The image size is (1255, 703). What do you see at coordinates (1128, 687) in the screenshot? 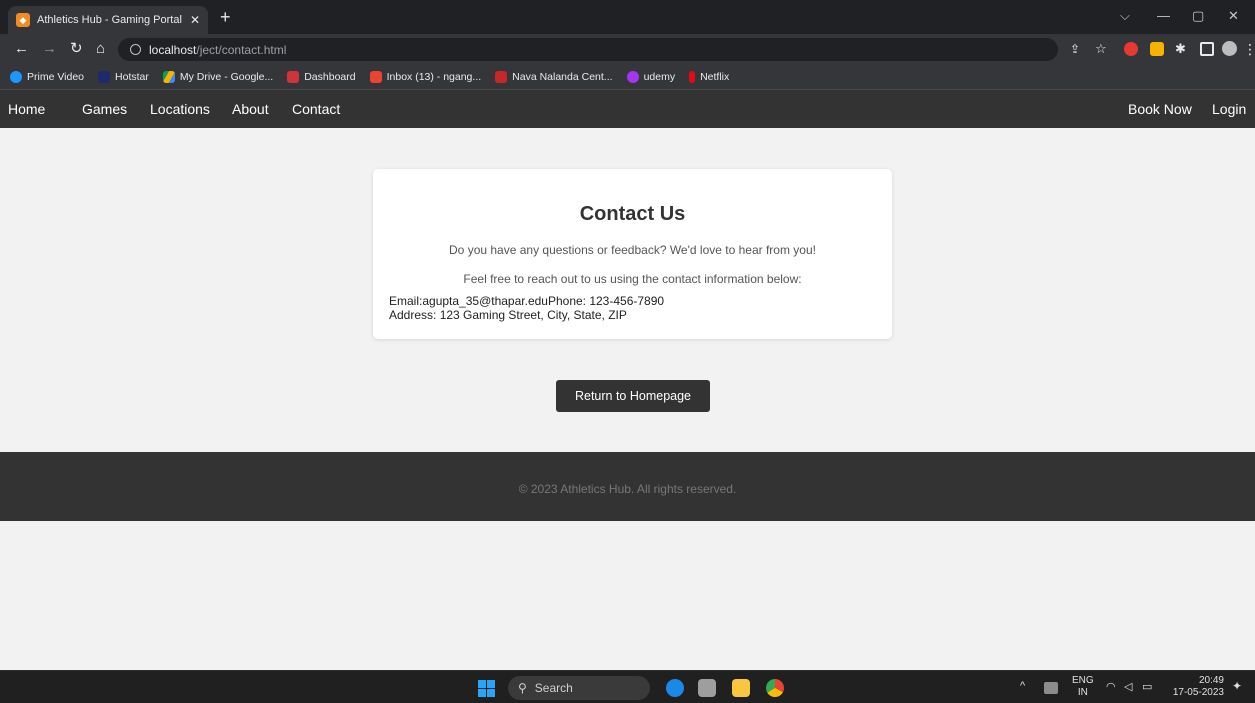
I see `volume-icon: ◁` at bounding box center [1128, 687].